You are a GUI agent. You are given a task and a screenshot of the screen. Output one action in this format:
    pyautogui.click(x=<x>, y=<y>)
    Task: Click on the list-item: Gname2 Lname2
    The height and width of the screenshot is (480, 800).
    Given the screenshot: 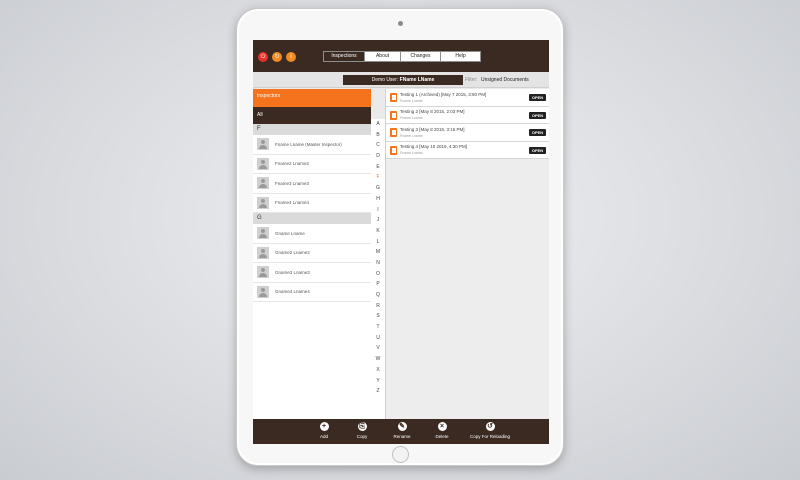 What is the action you would take?
    pyautogui.click(x=312, y=253)
    